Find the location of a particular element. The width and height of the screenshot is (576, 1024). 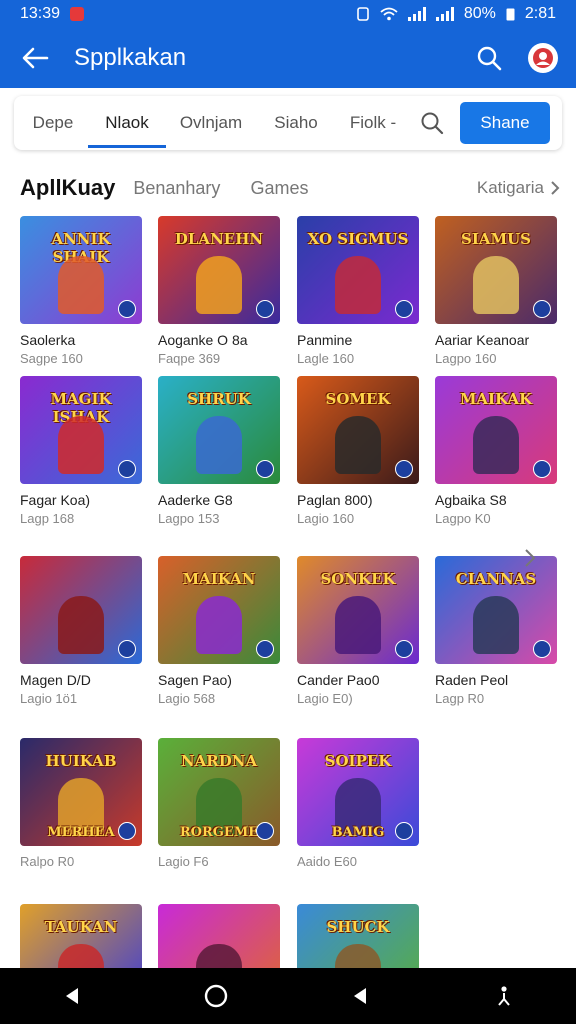

app-card: SOMEK Paglan 800) Lagio 160 is located at coordinates (358, 451).